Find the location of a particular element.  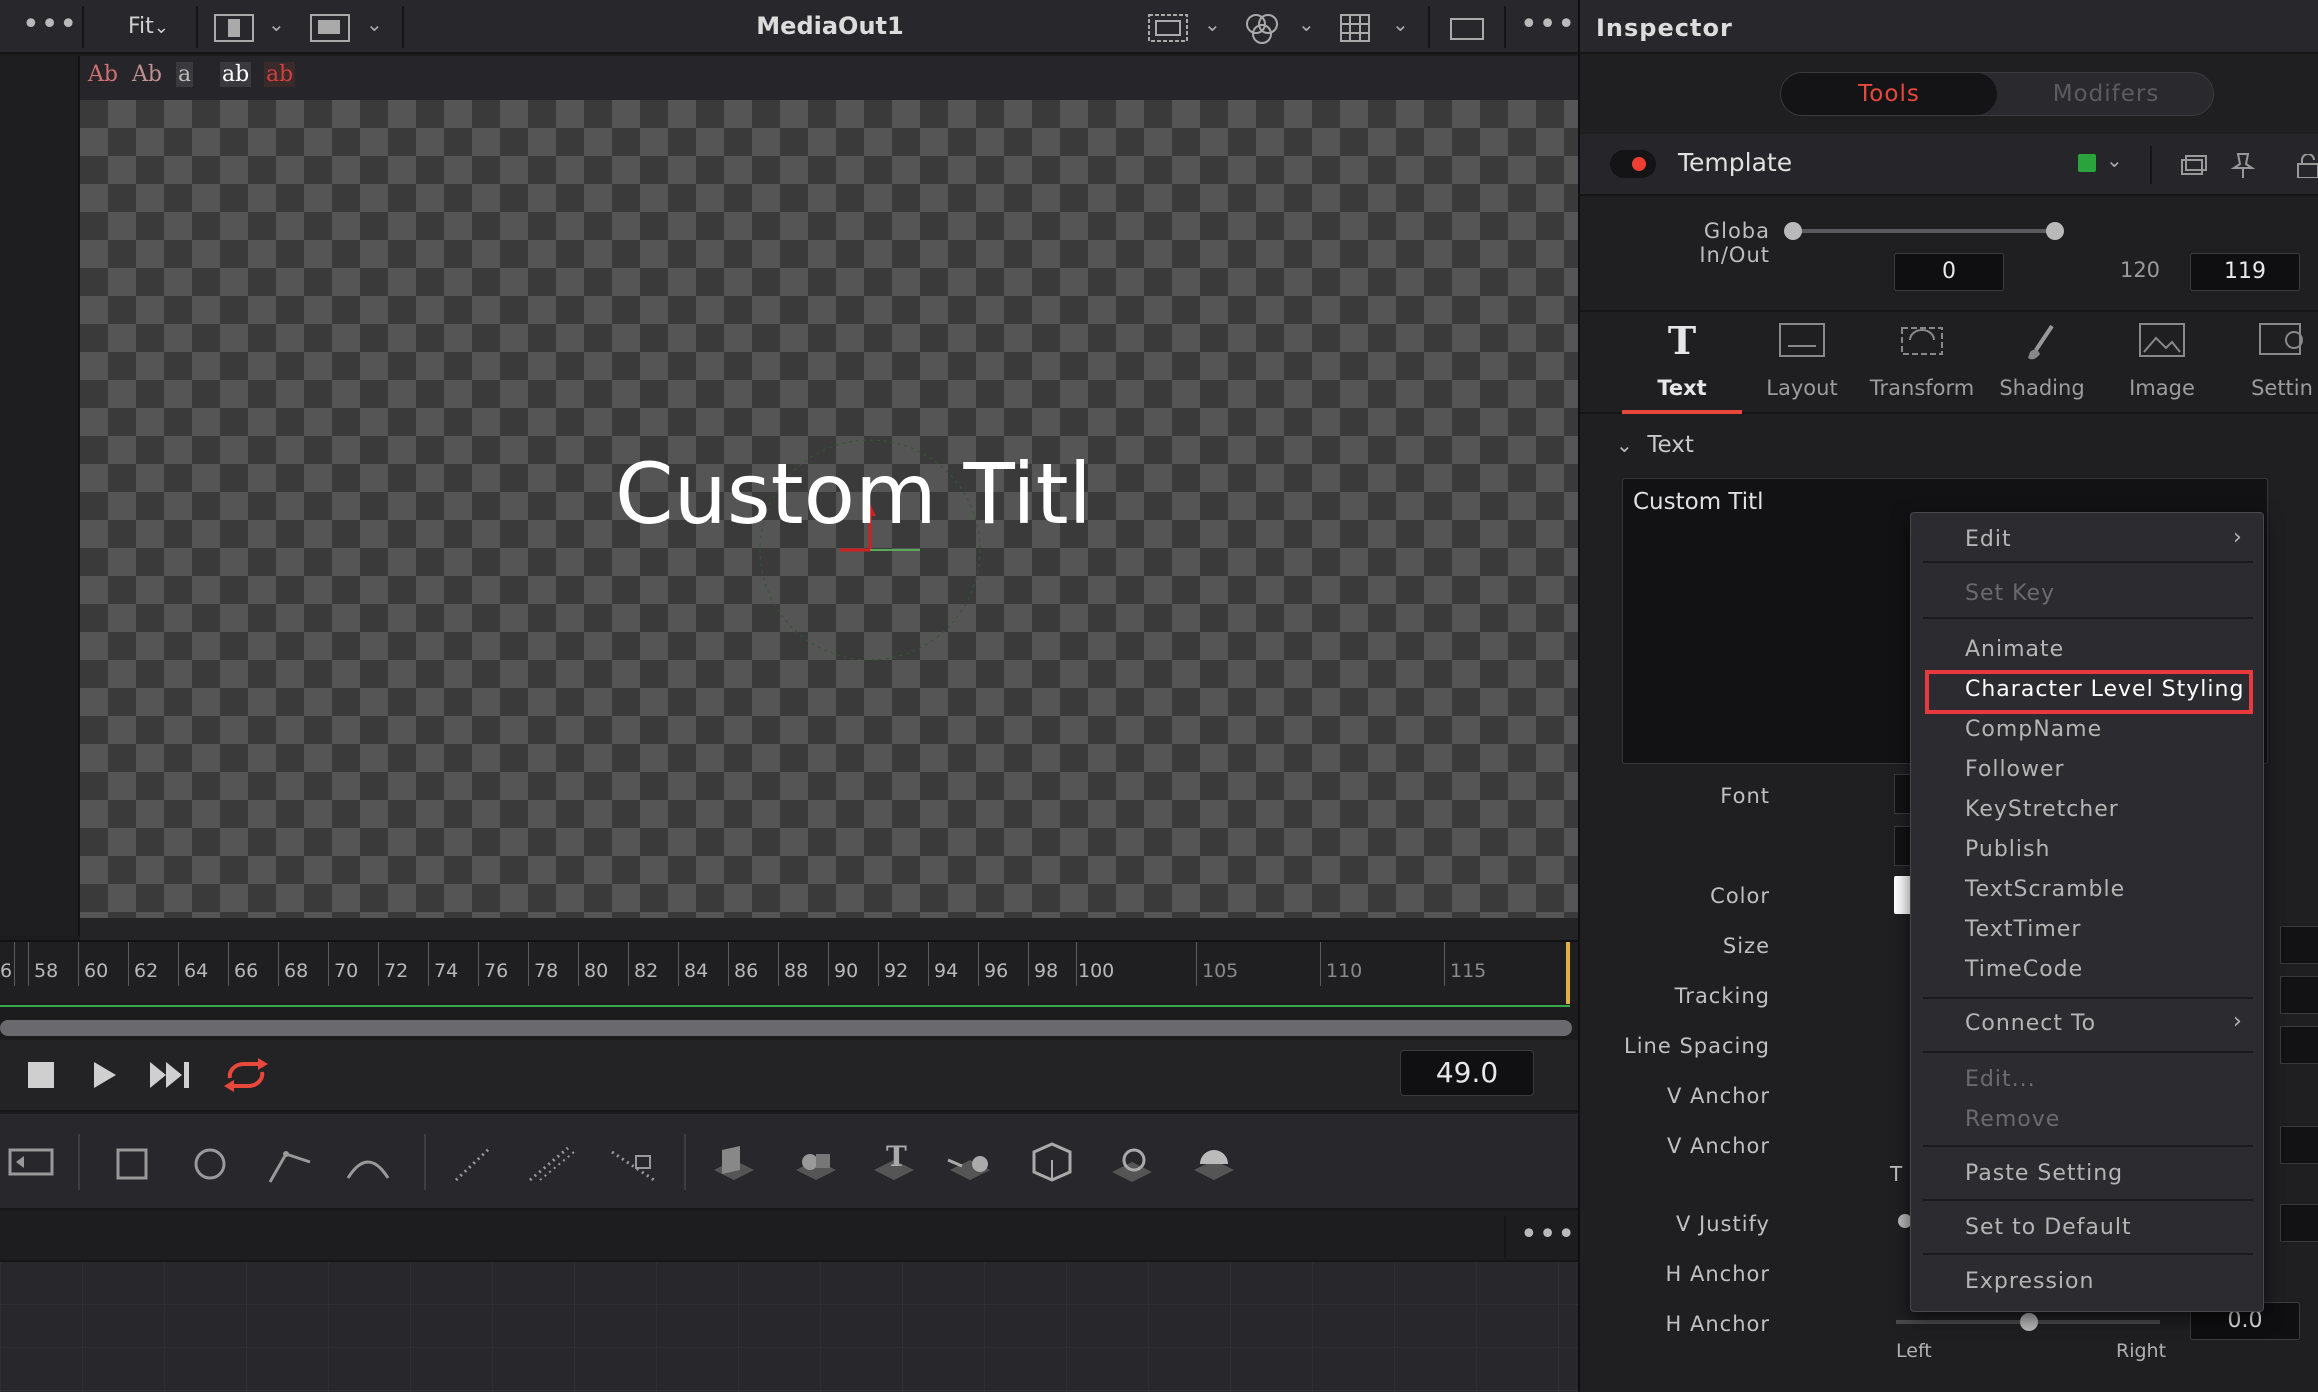

versions-icon is located at coordinates (2194, 166).